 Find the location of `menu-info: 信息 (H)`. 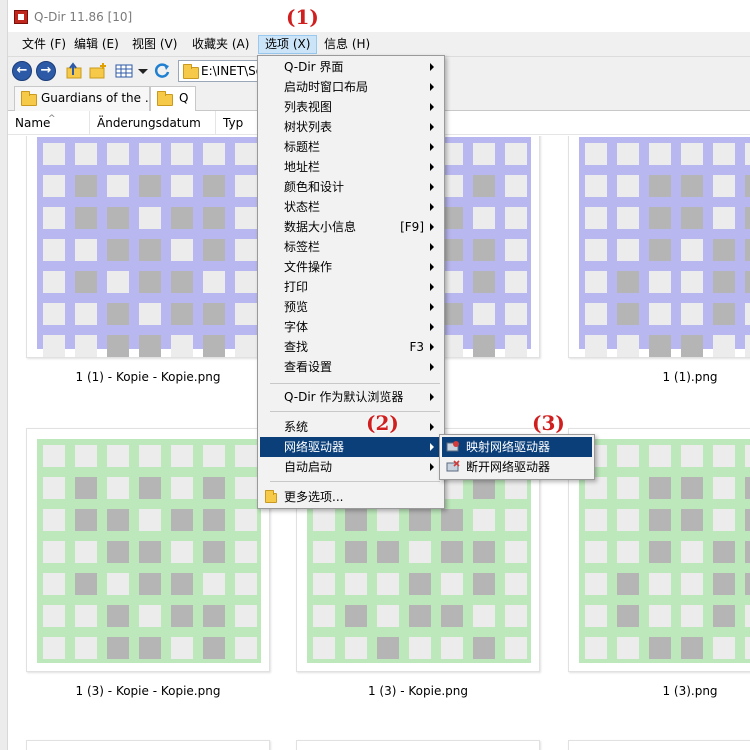

menu-info: 信息 (H) is located at coordinates (347, 44).